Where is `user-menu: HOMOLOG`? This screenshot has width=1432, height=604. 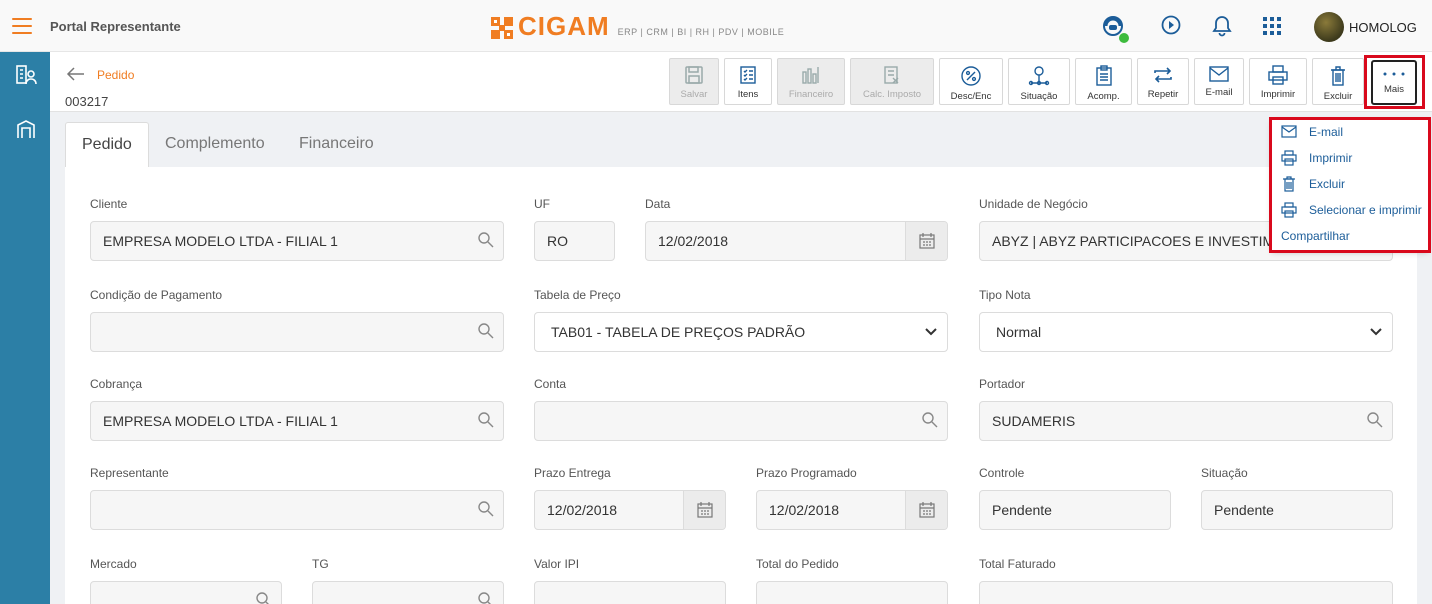
user-menu: HOMOLOG is located at coordinates (1365, 27).